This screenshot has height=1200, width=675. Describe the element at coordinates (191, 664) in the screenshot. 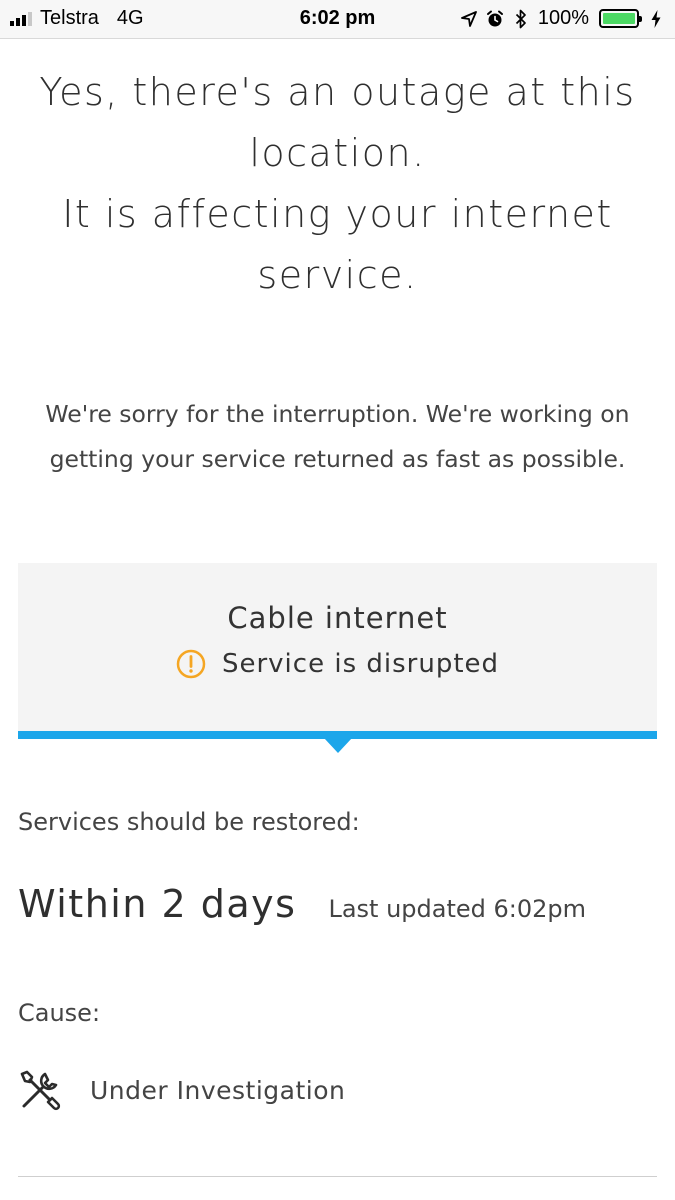

I see `warning-icon` at that location.